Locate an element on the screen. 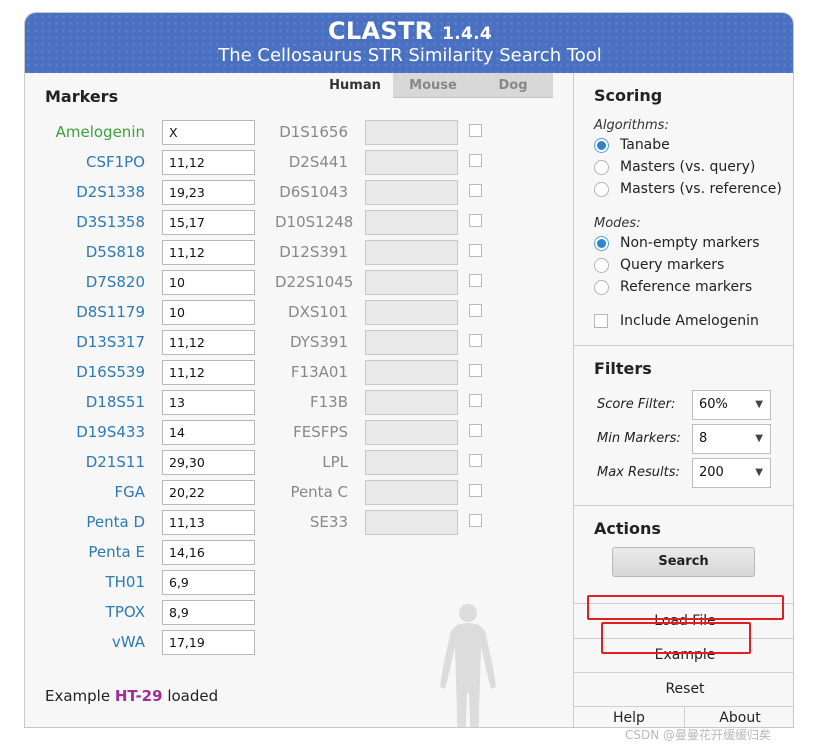 This screenshot has width=817, height=751. min-markers-select: 8 ▼ is located at coordinates (731, 439).